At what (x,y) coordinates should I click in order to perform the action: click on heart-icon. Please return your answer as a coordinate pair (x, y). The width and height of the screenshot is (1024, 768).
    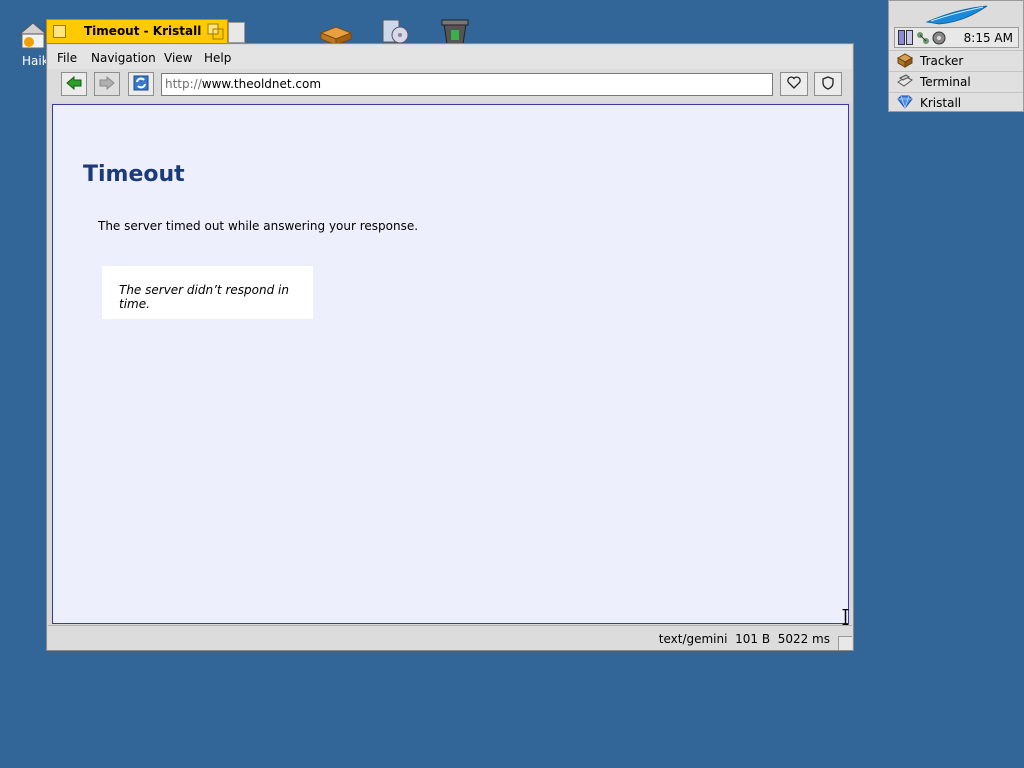
    Looking at the image, I should click on (794, 84).